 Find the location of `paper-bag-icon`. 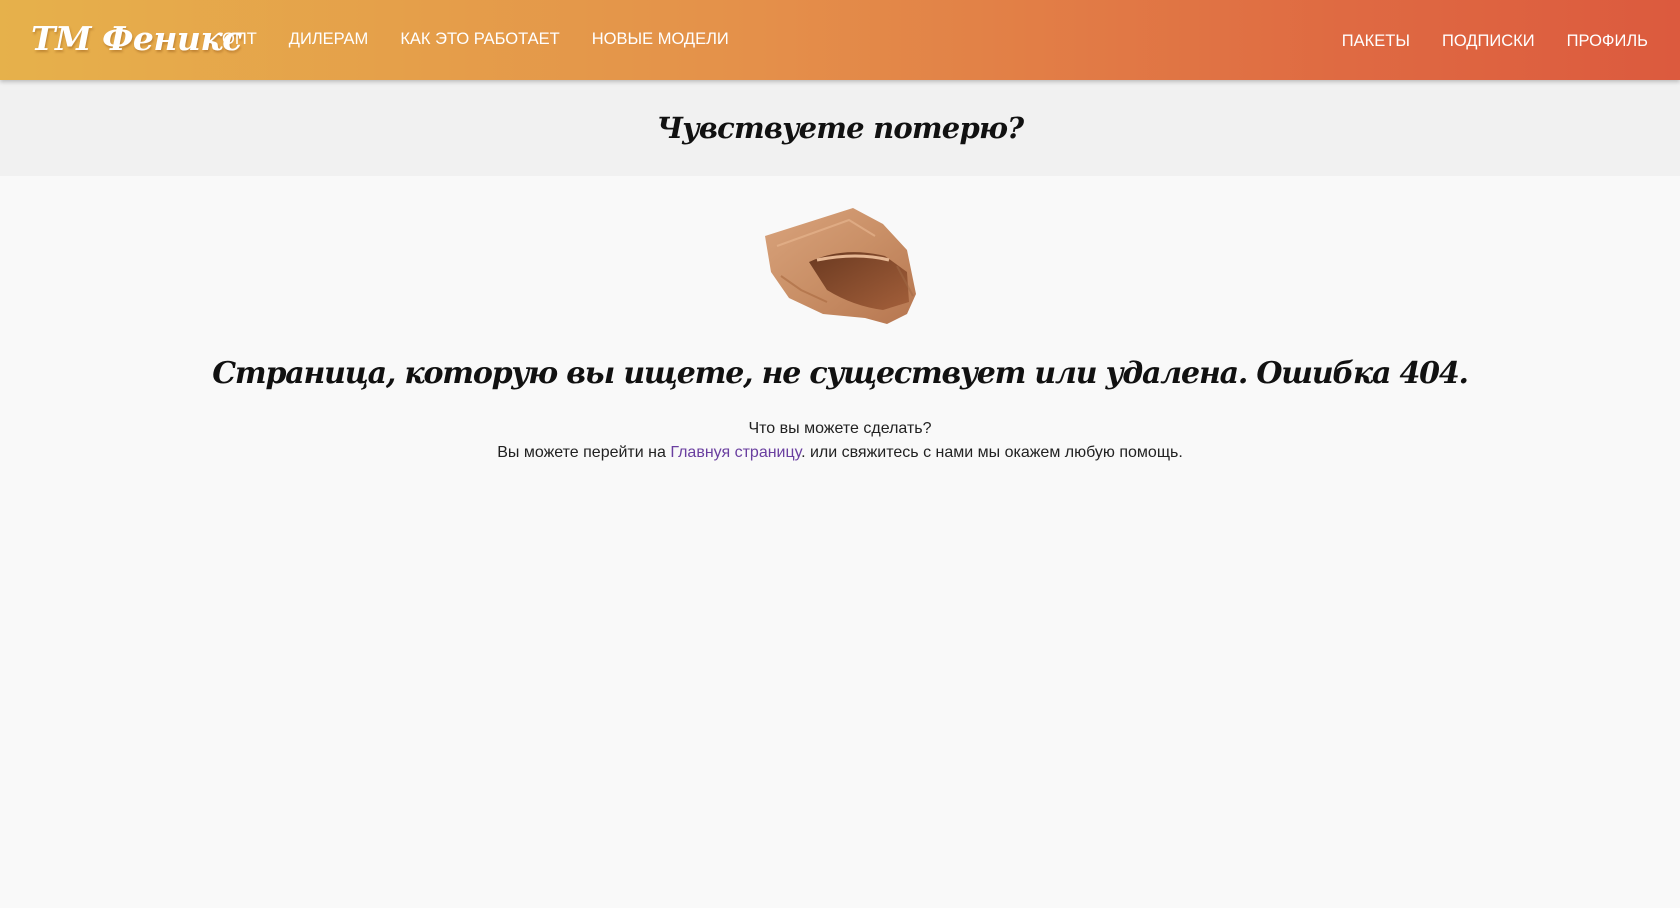

paper-bag-icon is located at coordinates (840, 266).